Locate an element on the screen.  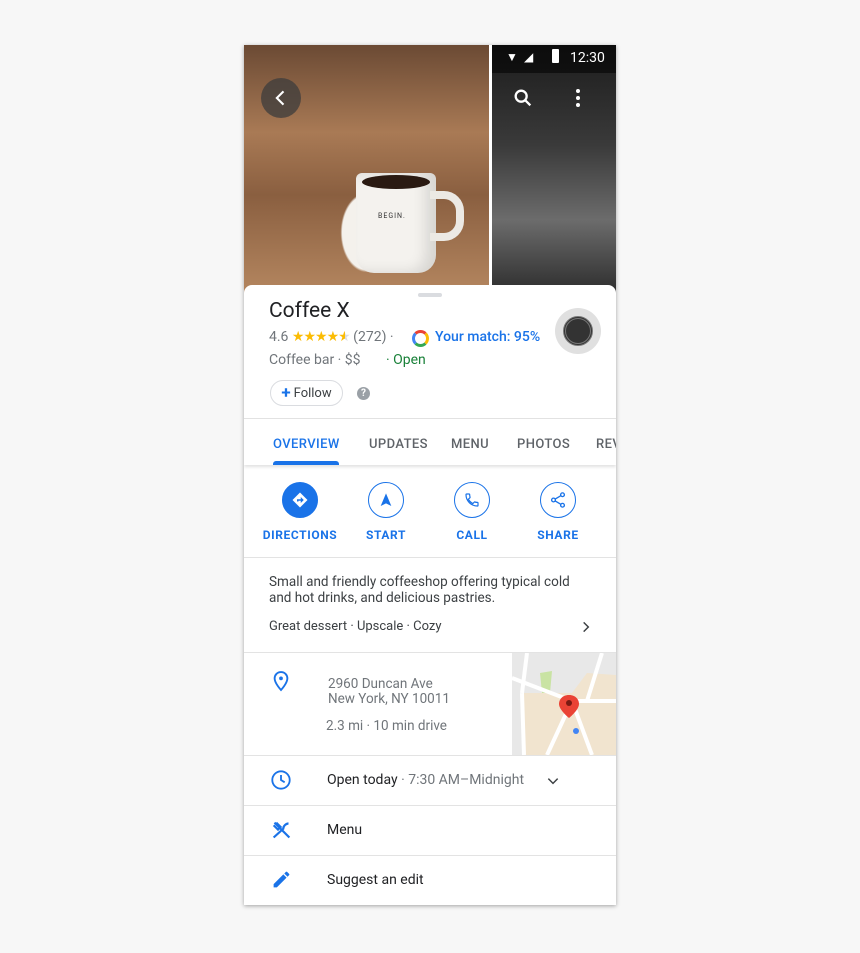
status-bar: ▼ ◢ 12:30 is located at coordinates (554, 59).